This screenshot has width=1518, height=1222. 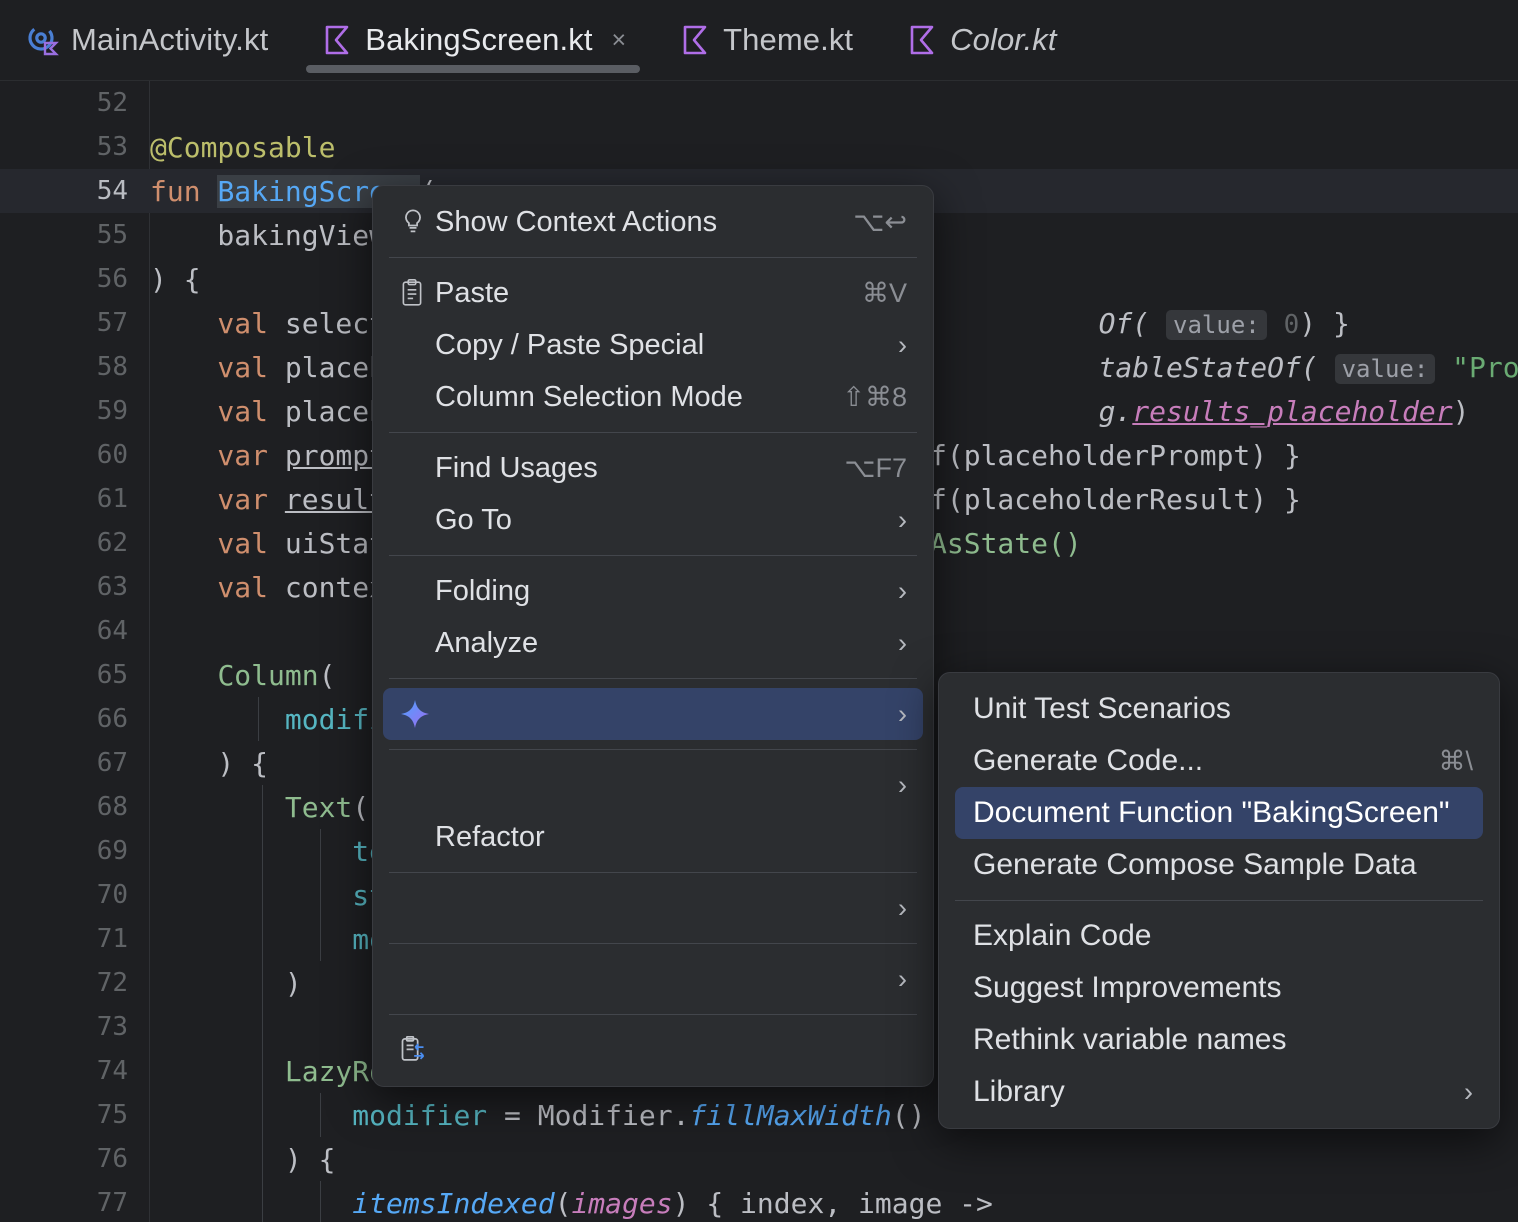 I want to click on line-number: 70, so click(x=112, y=895).